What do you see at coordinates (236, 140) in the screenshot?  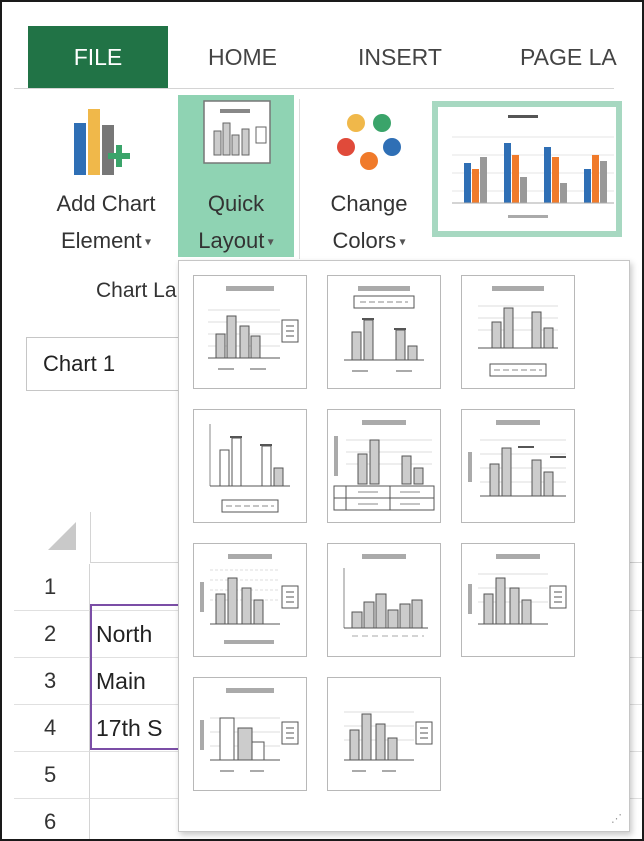 I see `quick-layout-icon` at bounding box center [236, 140].